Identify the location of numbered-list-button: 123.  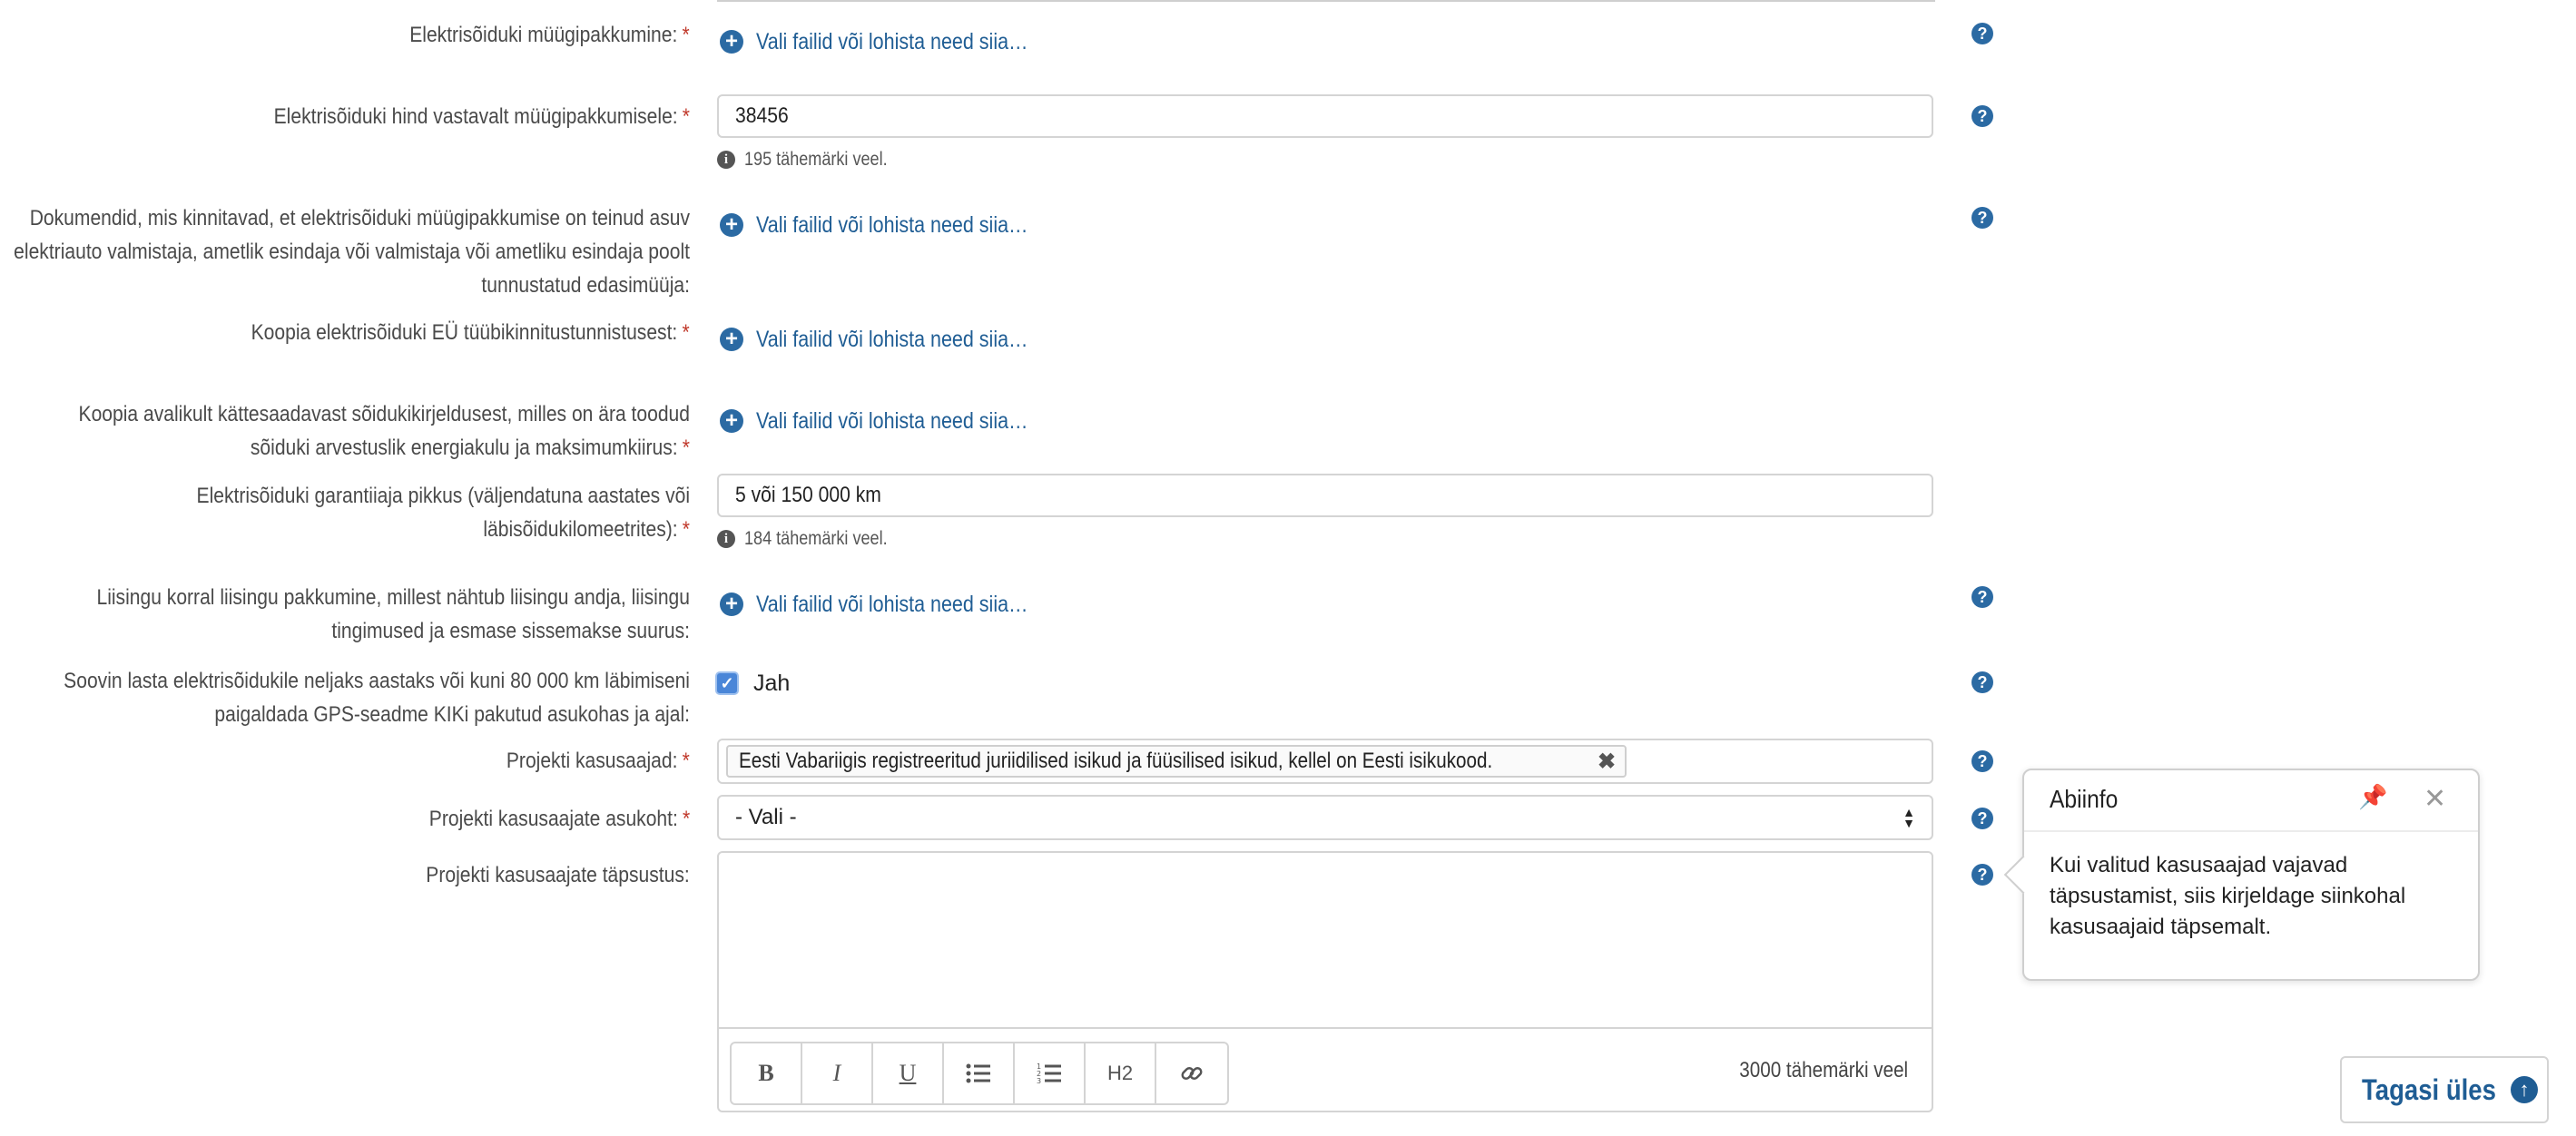
(1050, 1073).